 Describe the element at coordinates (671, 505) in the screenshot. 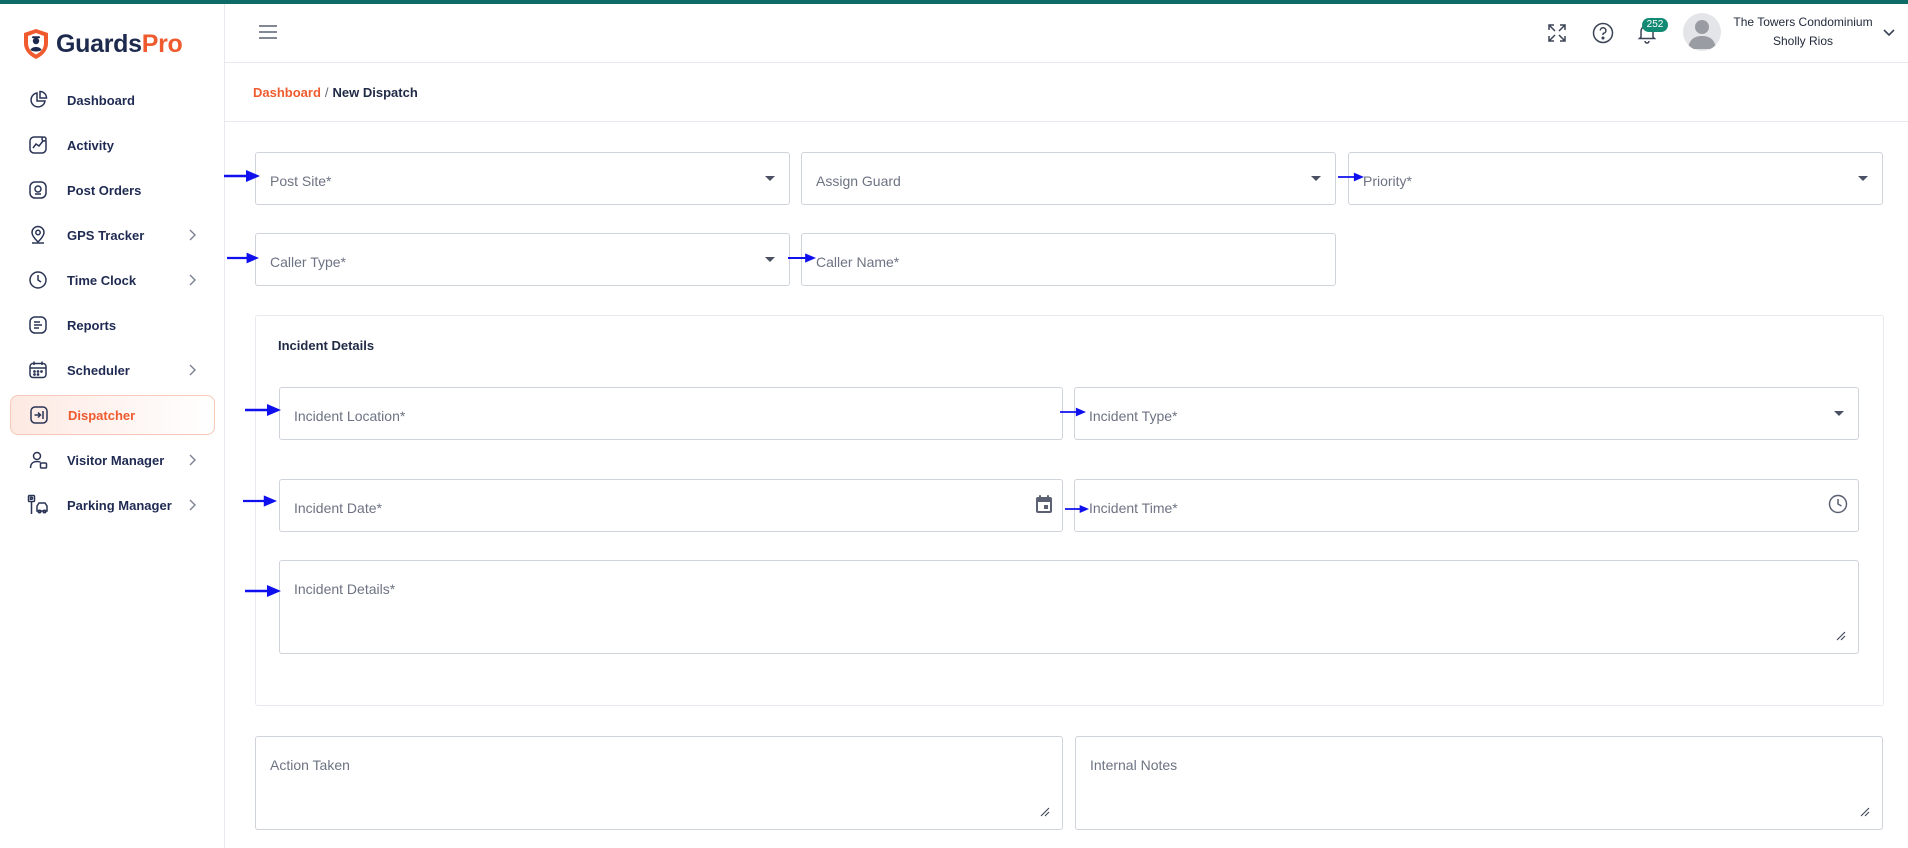

I see `incident-date-input: Incident Date*` at that location.